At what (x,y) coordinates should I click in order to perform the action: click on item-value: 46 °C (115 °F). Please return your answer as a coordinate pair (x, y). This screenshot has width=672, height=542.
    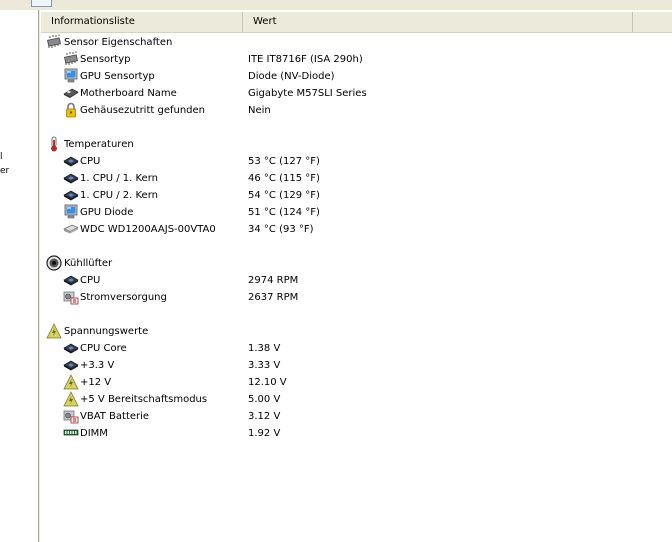
    Looking at the image, I should click on (284, 178).